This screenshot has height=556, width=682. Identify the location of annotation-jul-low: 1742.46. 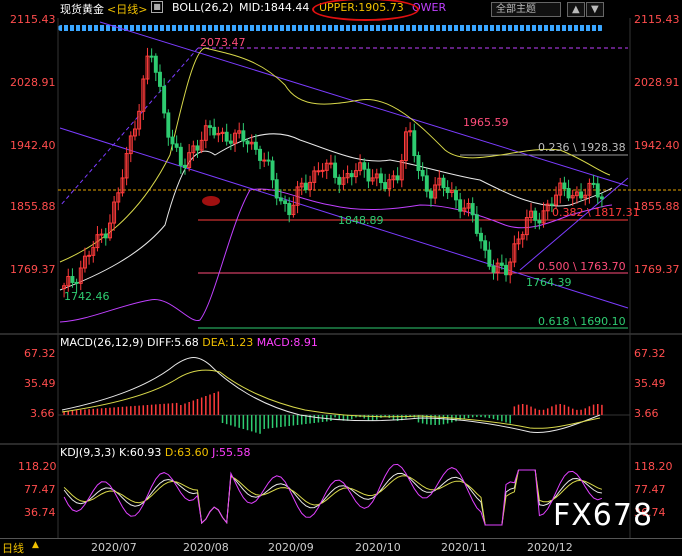
(87, 296).